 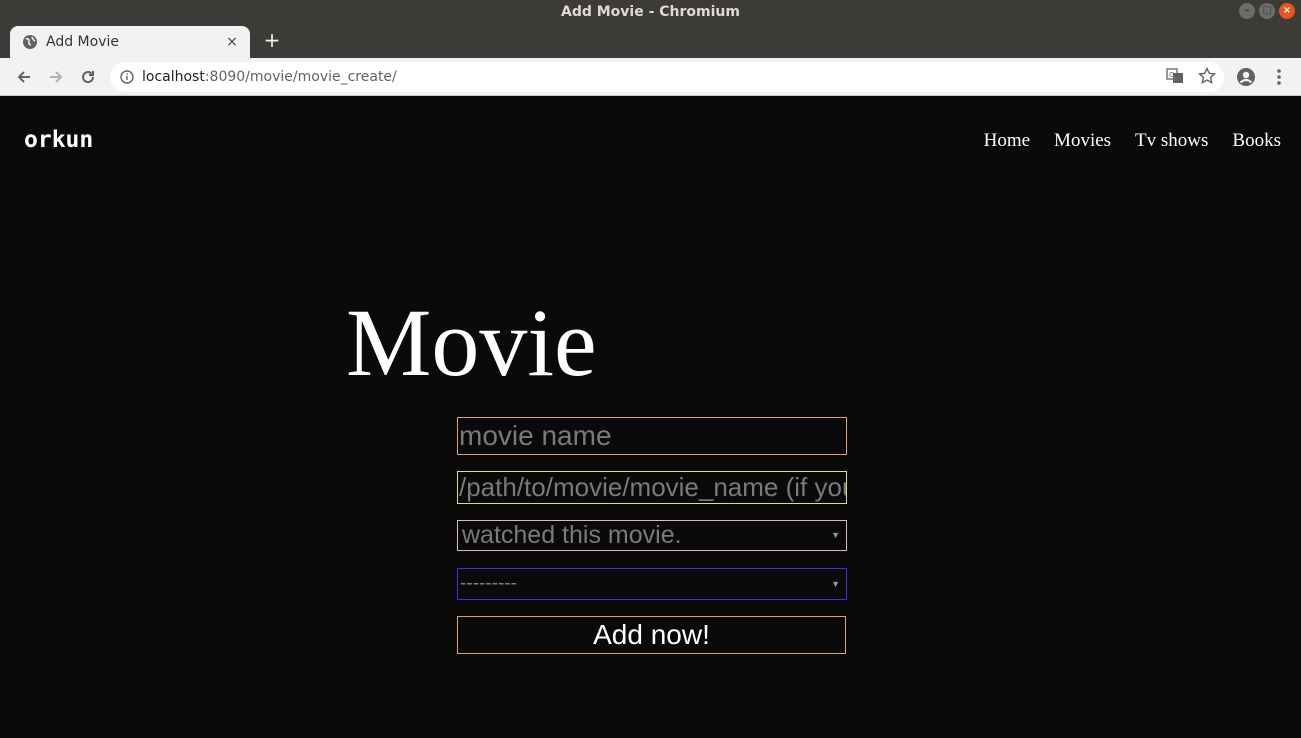 What do you see at coordinates (1171, 141) in the screenshot?
I see `nav-link-tv-shows: Tv shows` at bounding box center [1171, 141].